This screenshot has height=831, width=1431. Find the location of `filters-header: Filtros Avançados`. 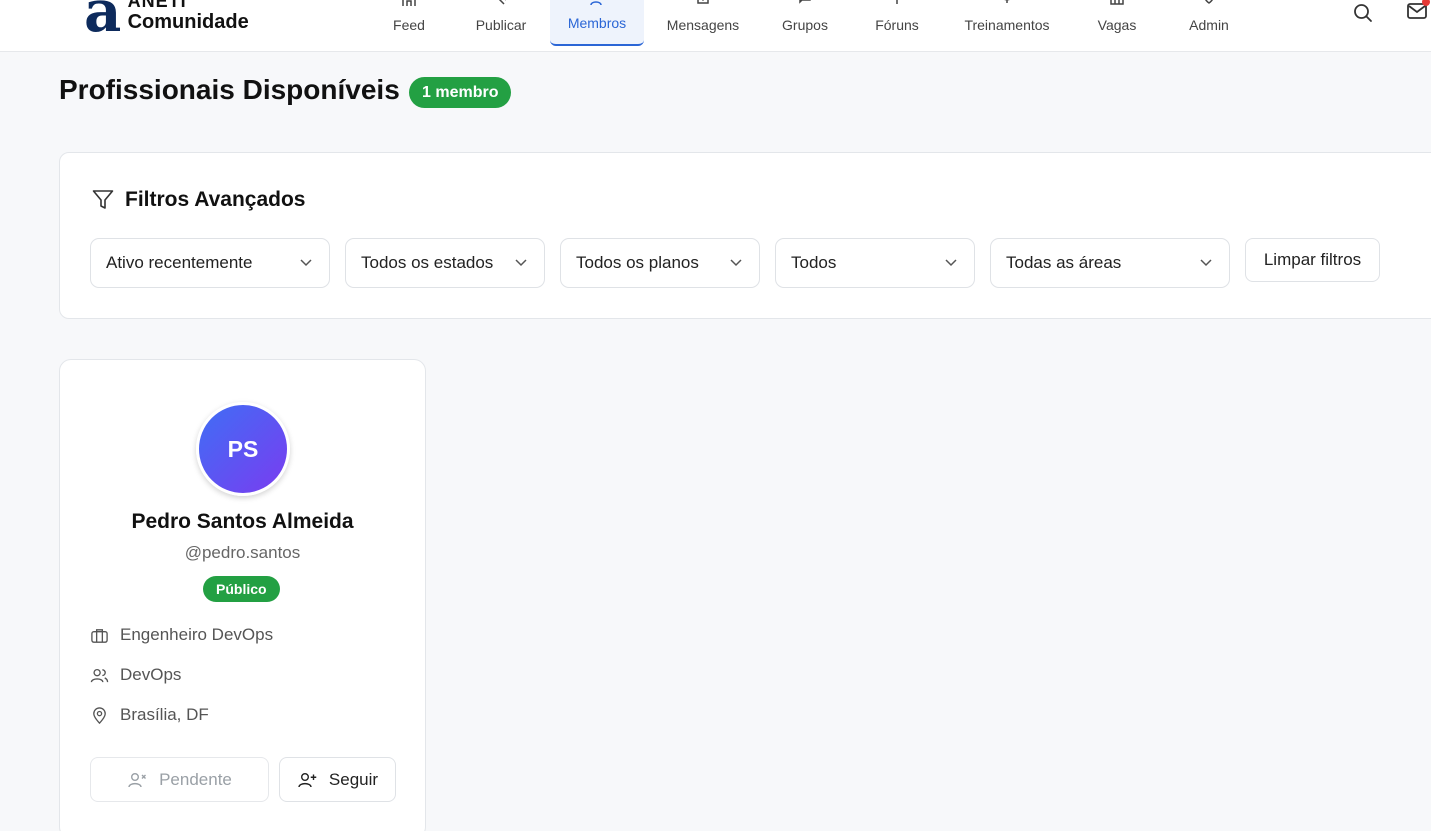

filters-header: Filtros Avançados is located at coordinates (198, 200).